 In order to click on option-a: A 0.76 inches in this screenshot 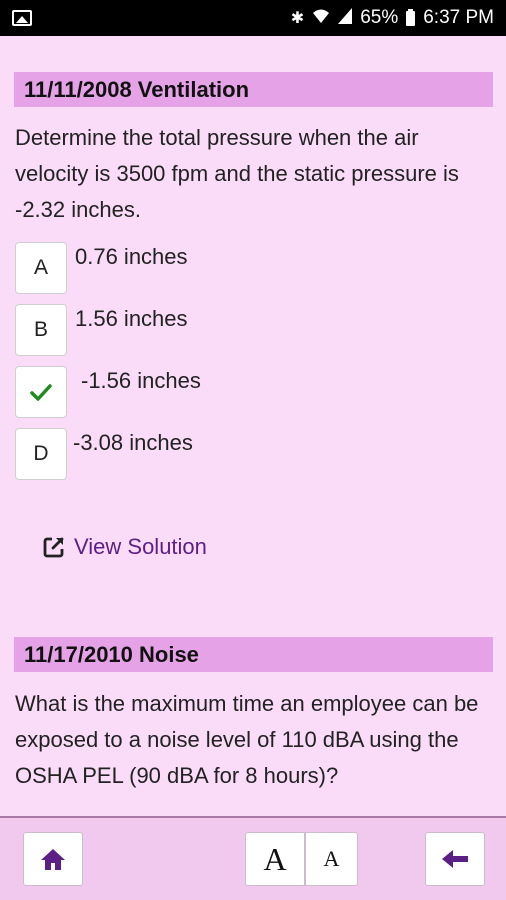, I will do `click(215, 268)`.